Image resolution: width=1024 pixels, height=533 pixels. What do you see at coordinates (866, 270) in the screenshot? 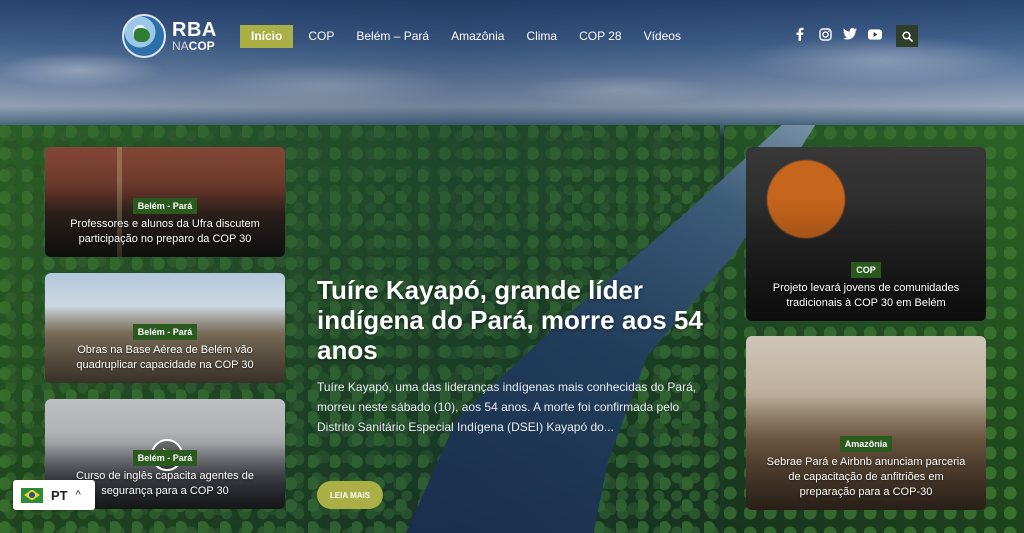
I see `category-tag: COP` at bounding box center [866, 270].